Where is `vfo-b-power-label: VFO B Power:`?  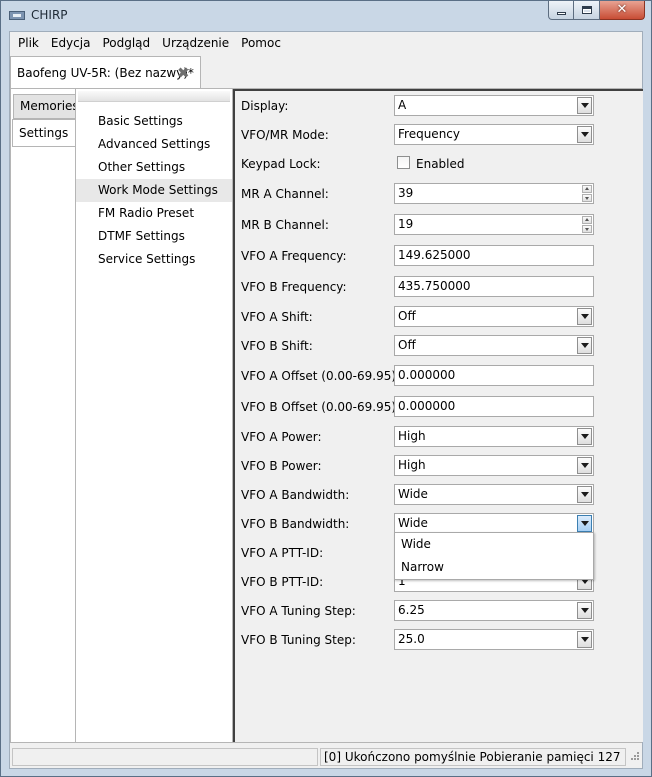
vfo-b-power-label: VFO B Power: is located at coordinates (281, 466).